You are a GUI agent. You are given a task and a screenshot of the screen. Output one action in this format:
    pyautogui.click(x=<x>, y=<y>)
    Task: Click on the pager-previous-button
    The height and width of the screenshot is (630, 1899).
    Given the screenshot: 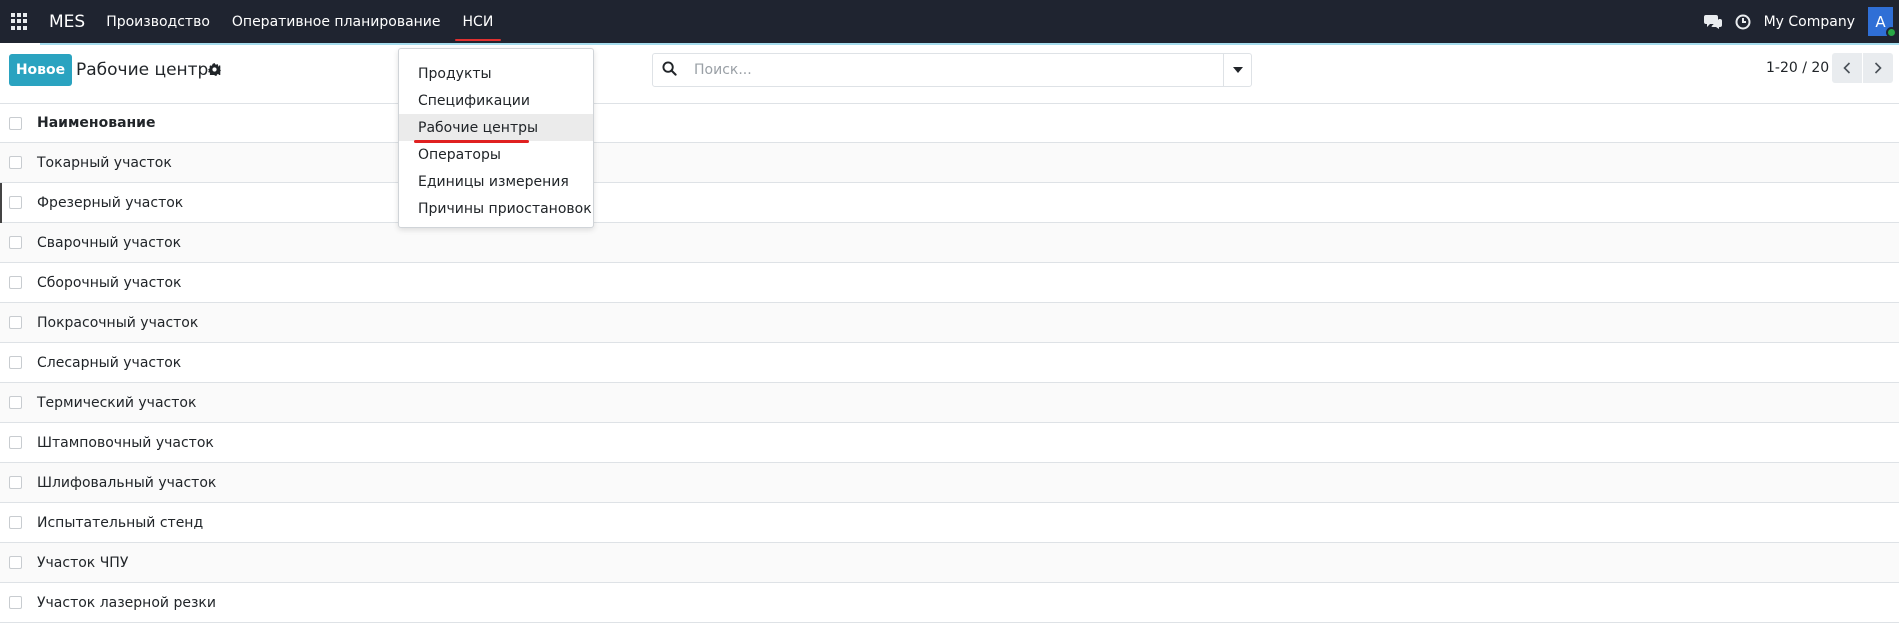 What is the action you would take?
    pyautogui.click(x=1847, y=68)
    